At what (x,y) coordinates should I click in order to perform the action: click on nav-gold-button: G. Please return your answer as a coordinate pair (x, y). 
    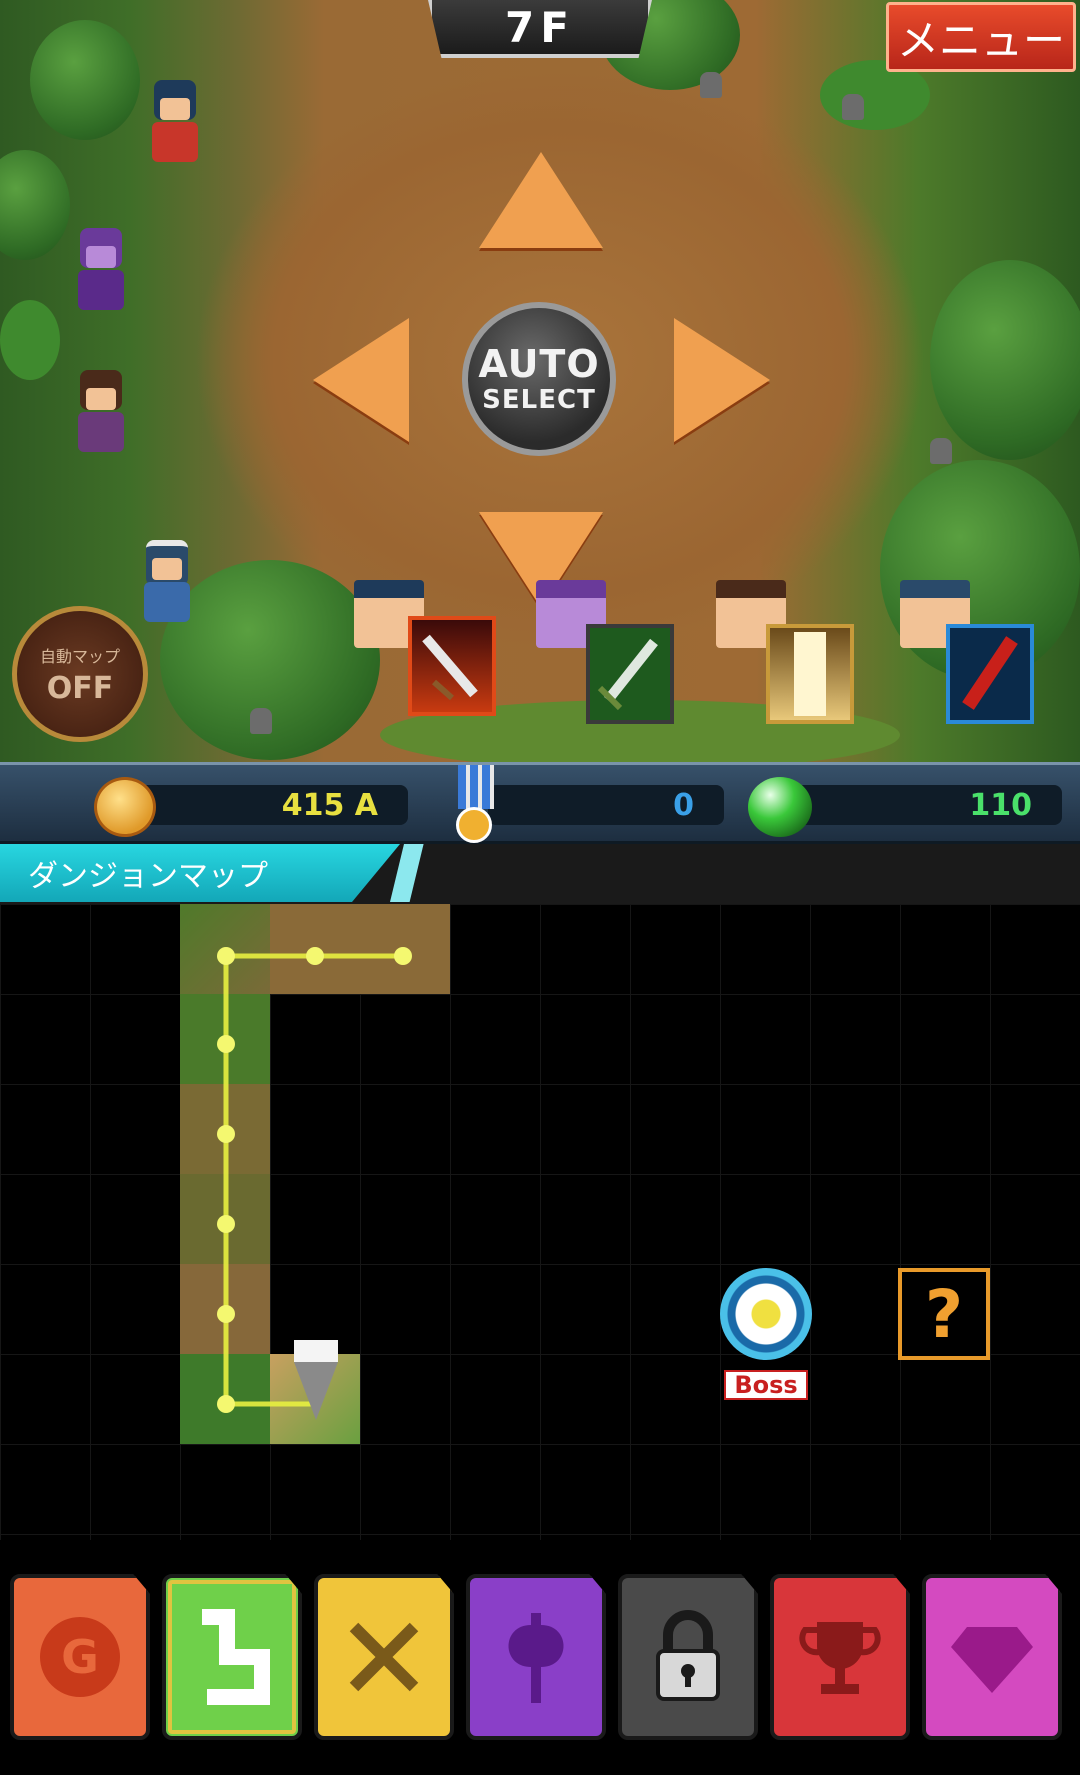
    Looking at the image, I should click on (80, 1657).